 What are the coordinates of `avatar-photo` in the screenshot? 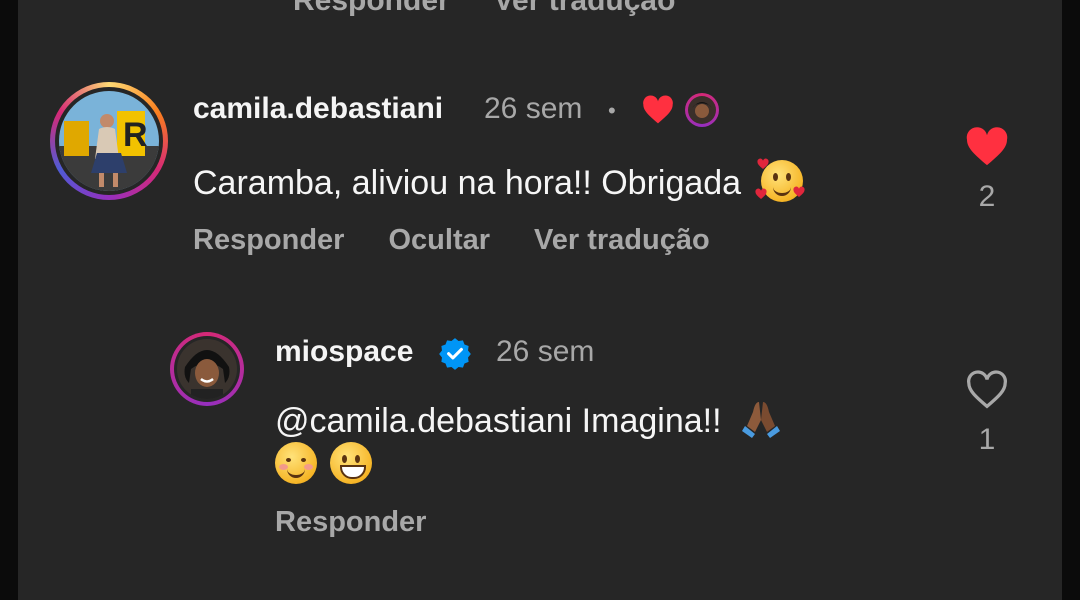 It's located at (207, 369).